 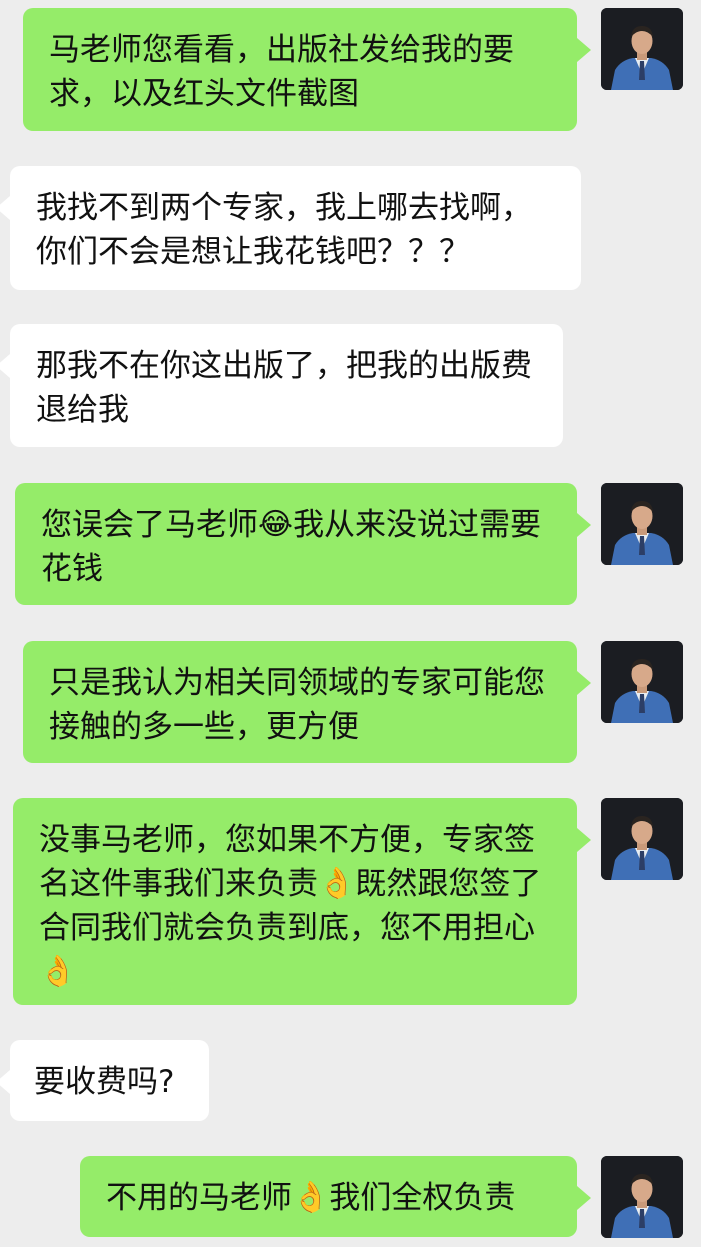 I want to click on message-text: 马老师您看看，出版社发给我的要求，以及红头文件截图, so click(x=281, y=72).